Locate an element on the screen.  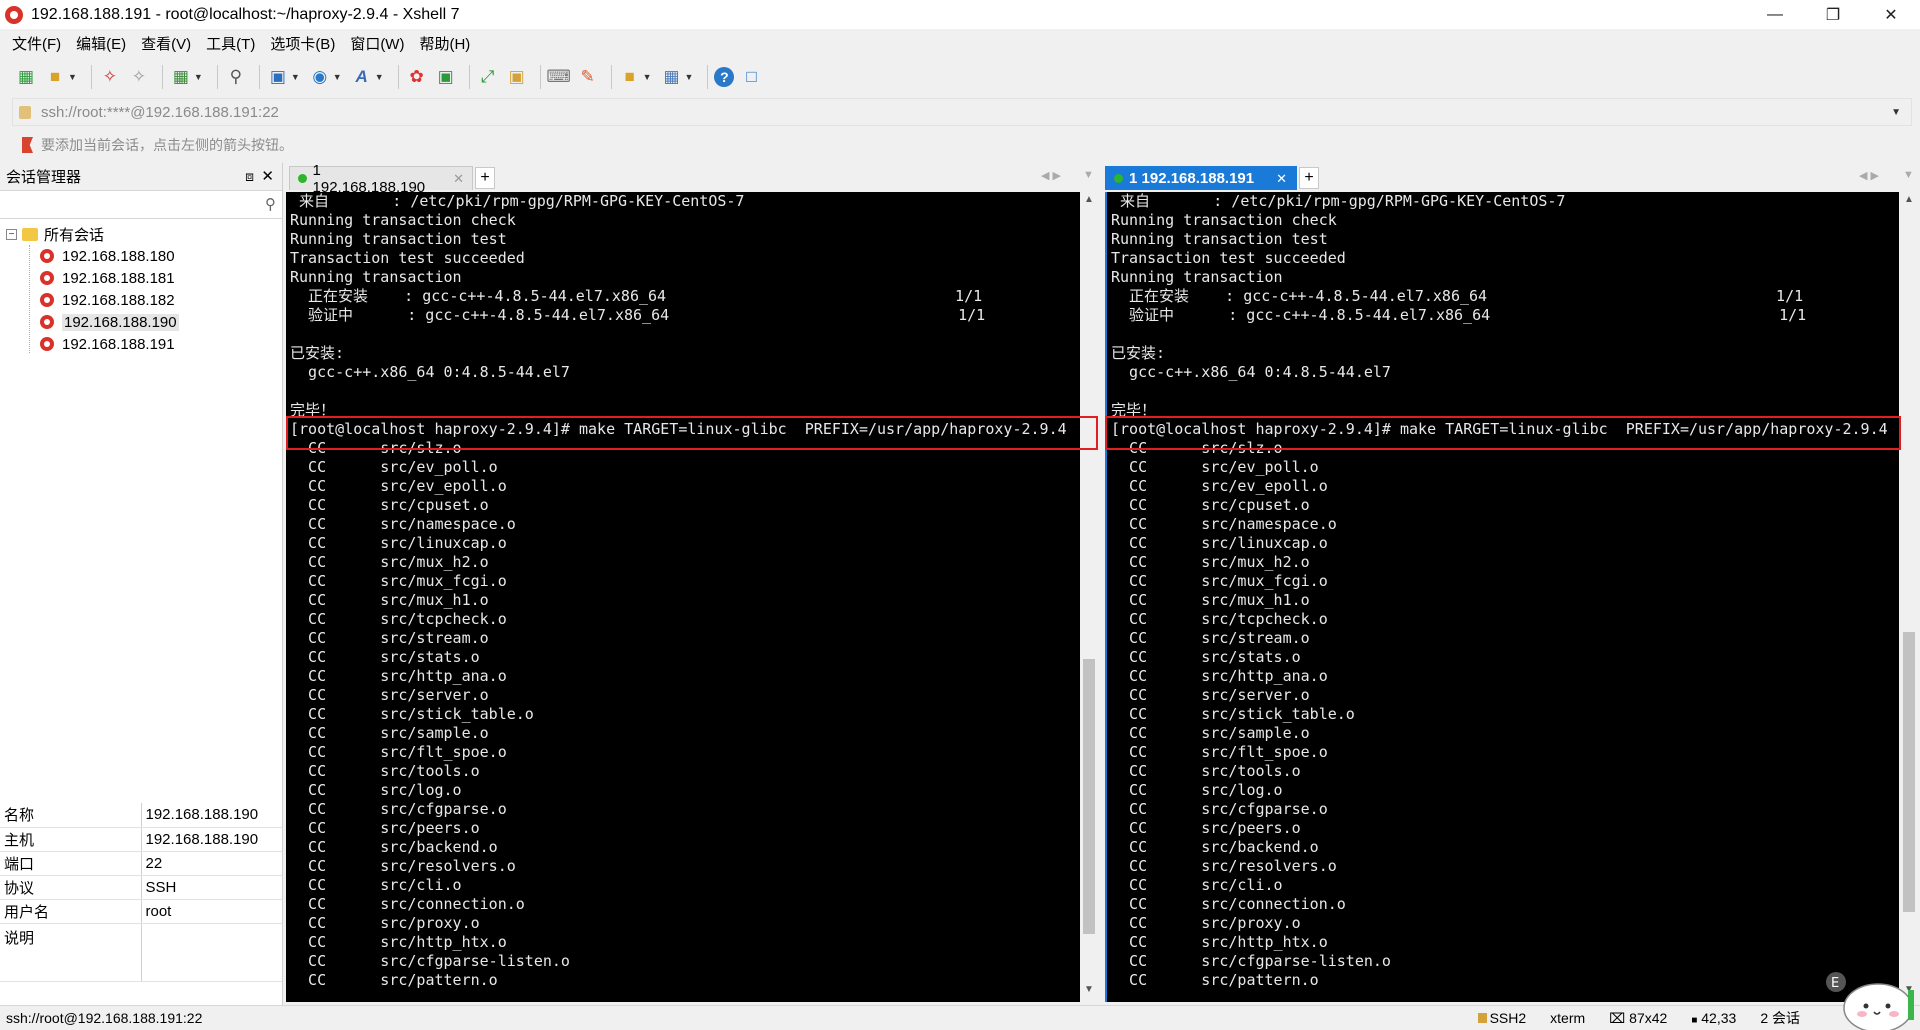
menu-view: 查看(V) is located at coordinates (166, 43).